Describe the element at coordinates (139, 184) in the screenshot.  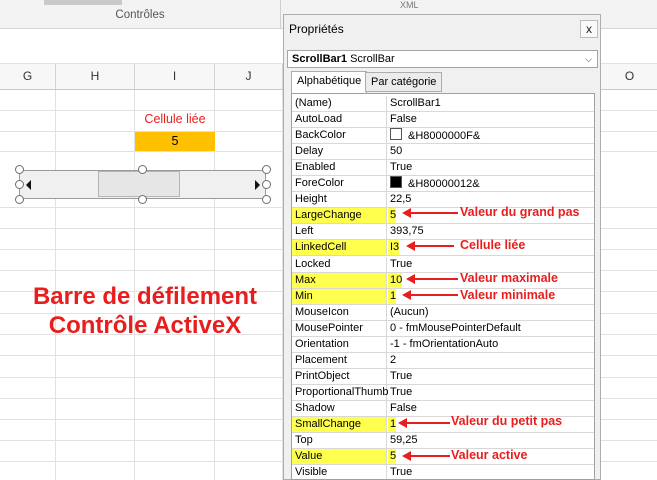
I see `scrollbar-thumb` at that location.